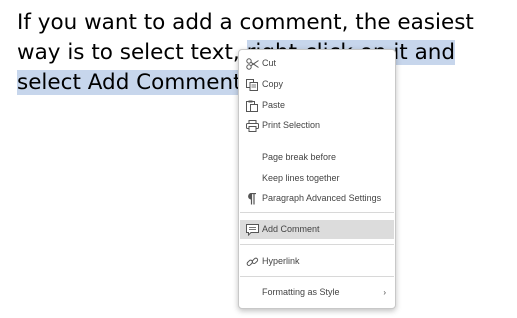  What do you see at coordinates (317, 105) in the screenshot?
I see `menu-item-paste: Paste` at bounding box center [317, 105].